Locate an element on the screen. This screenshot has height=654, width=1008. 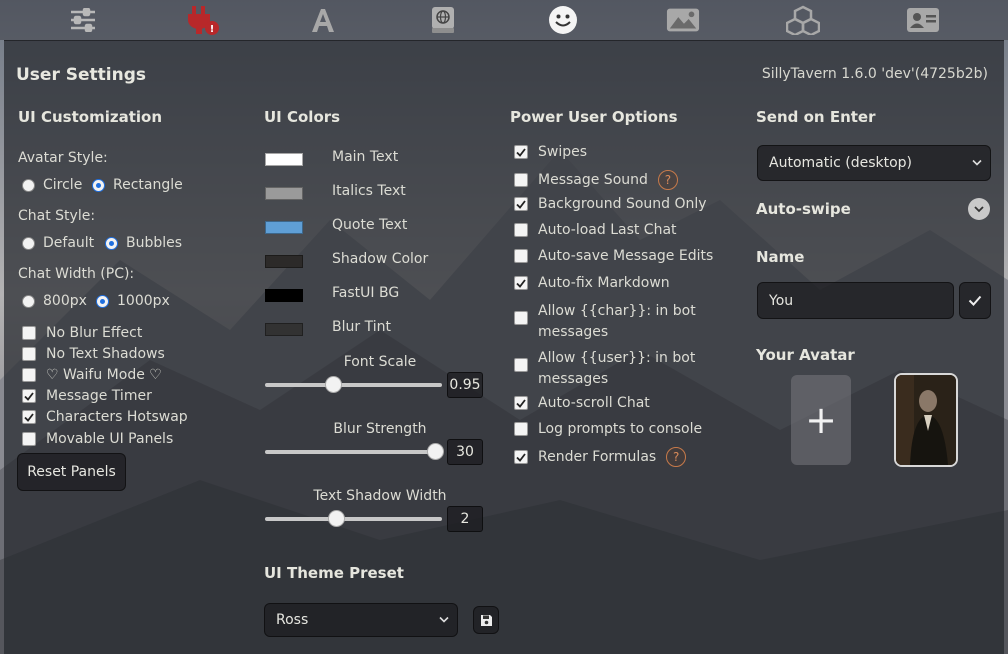
name-confirm-button is located at coordinates (975, 300).